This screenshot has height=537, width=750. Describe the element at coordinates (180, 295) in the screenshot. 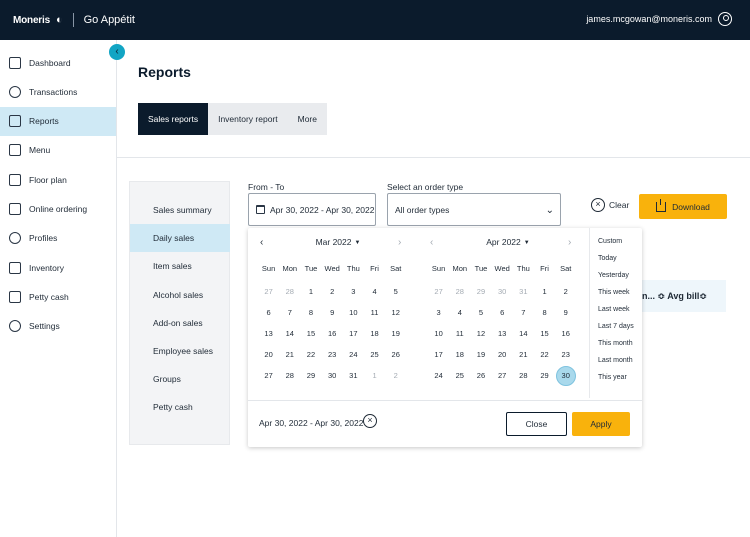

I see `report-type-alcohol-sales: Alcohol sales` at that location.